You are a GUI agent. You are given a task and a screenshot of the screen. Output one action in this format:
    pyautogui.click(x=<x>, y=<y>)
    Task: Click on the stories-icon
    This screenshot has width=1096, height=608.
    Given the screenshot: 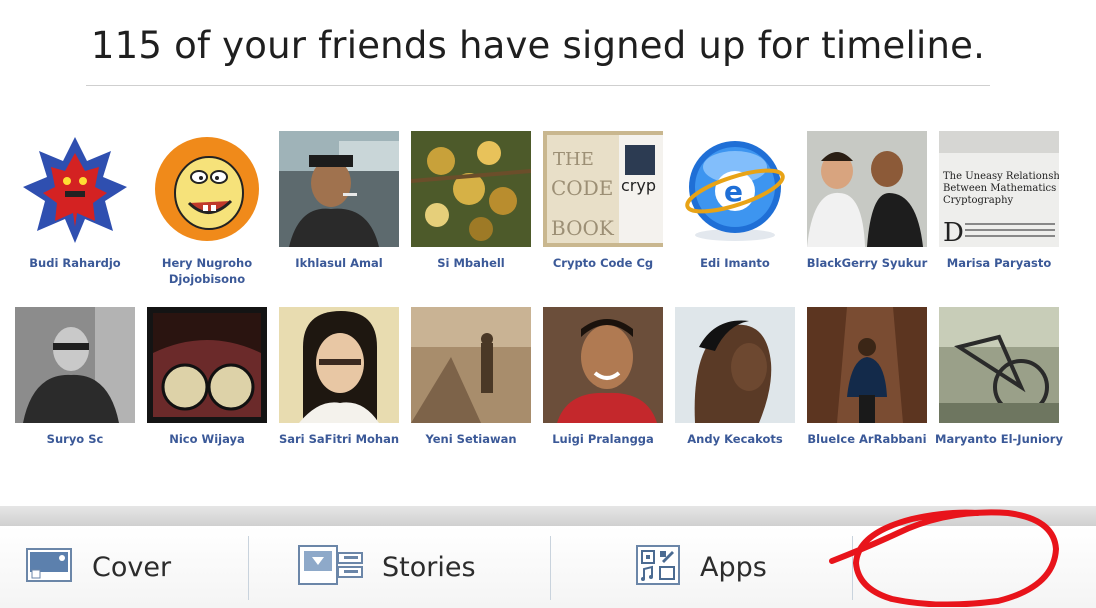 What is the action you would take?
    pyautogui.click(x=331, y=567)
    